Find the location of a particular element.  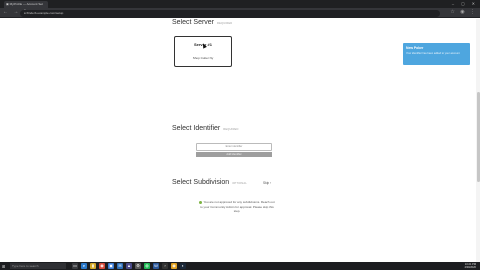

terminal-icon: › is located at coordinates (165, 266).